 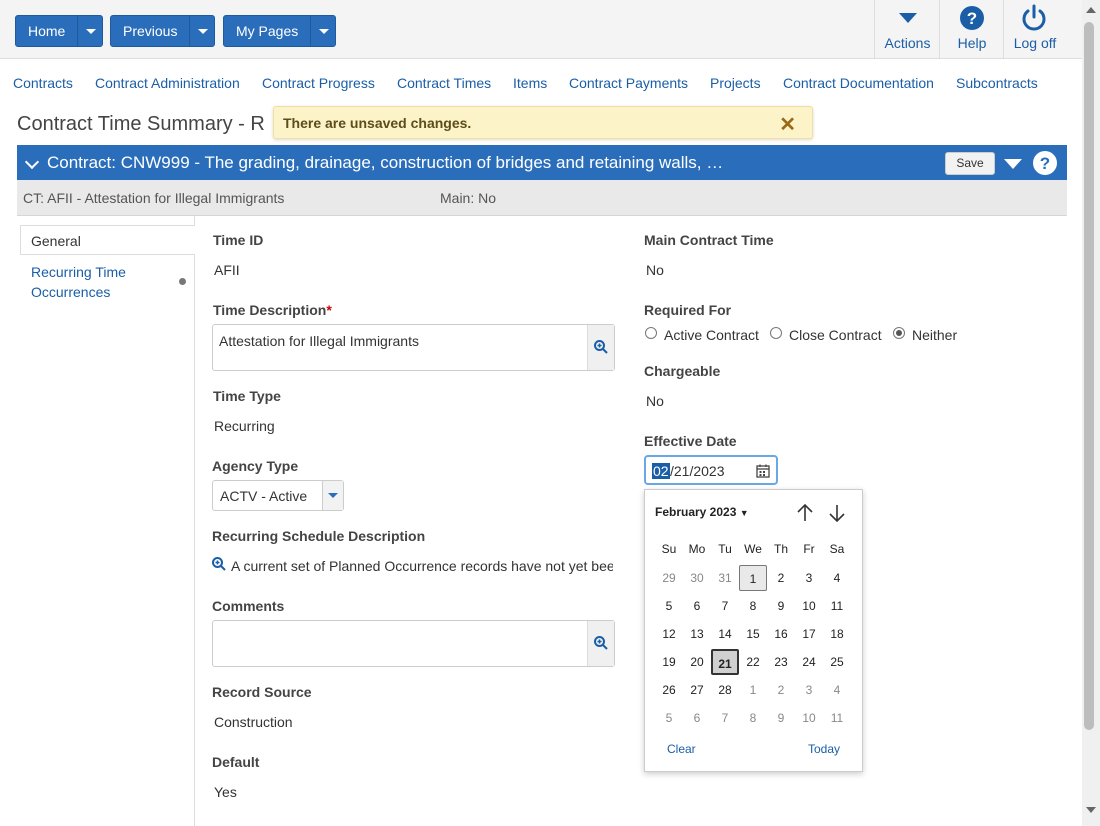 I want to click on calendar-day: 20, so click(x=697, y=662).